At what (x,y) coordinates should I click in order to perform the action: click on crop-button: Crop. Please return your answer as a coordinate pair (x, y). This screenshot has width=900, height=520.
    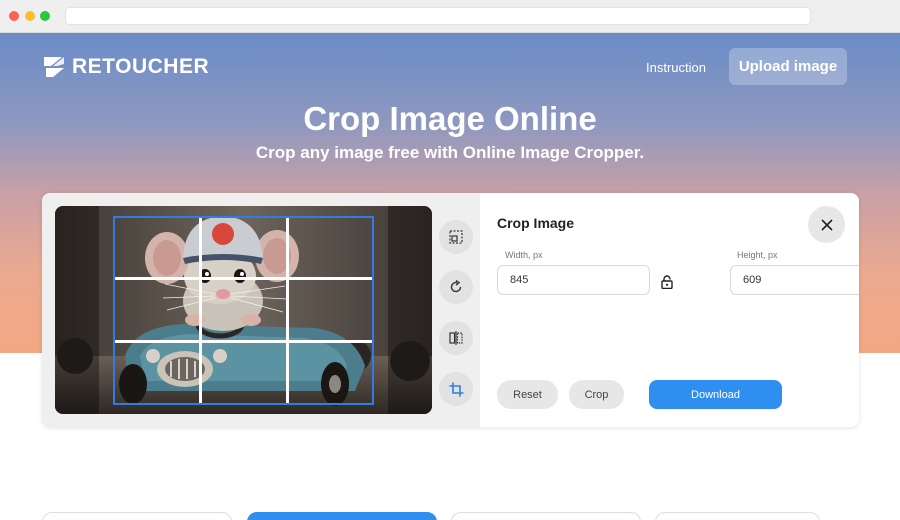
    Looking at the image, I should click on (596, 394).